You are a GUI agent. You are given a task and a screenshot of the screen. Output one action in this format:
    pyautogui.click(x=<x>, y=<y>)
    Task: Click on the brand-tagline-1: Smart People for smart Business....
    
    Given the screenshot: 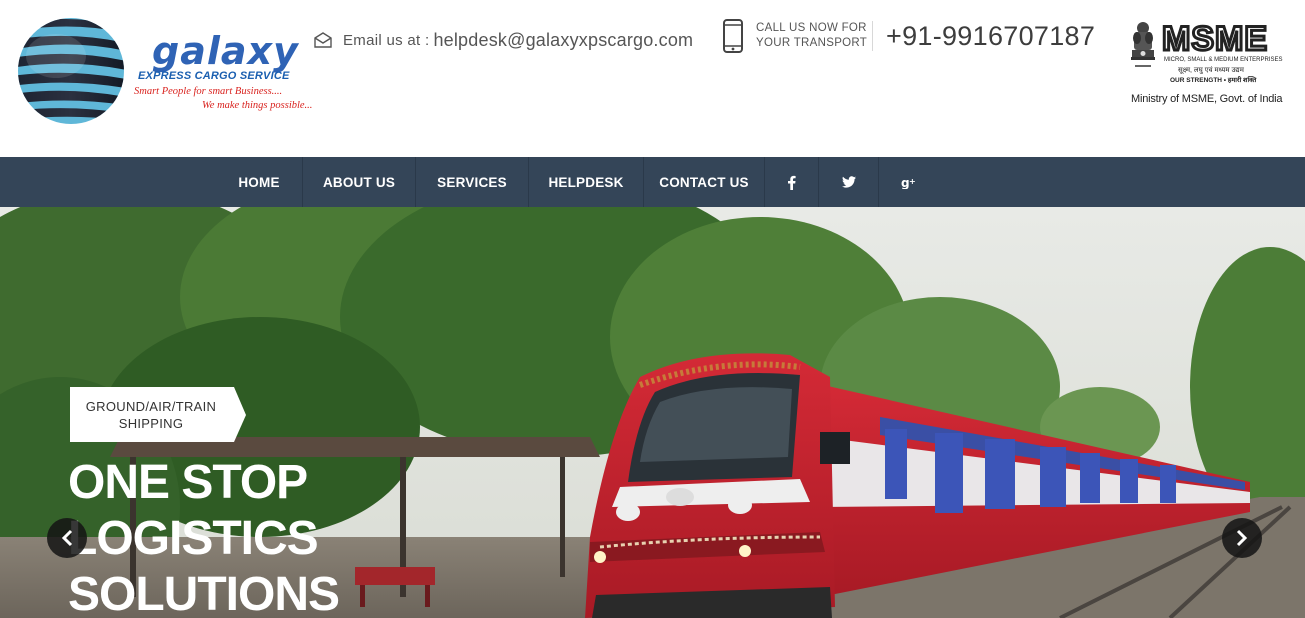 What is the action you would take?
    pyautogui.click(x=208, y=91)
    